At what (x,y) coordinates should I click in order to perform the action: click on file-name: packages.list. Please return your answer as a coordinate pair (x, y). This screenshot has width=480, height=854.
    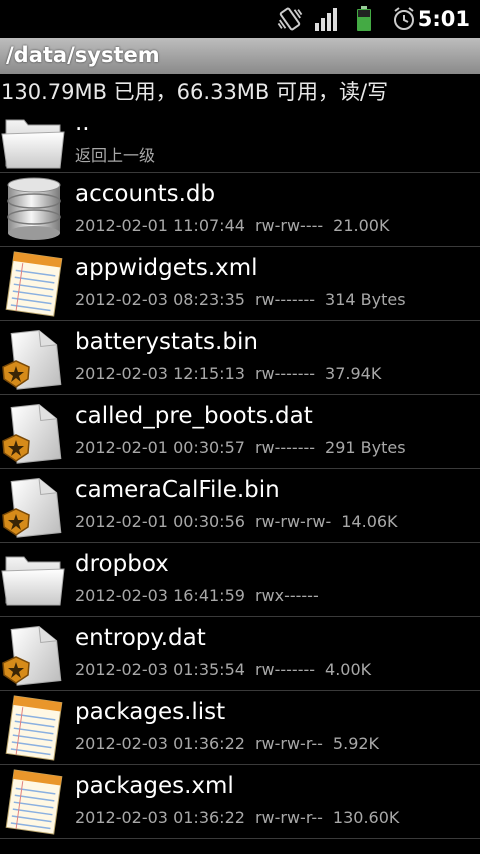
    Looking at the image, I should click on (150, 712).